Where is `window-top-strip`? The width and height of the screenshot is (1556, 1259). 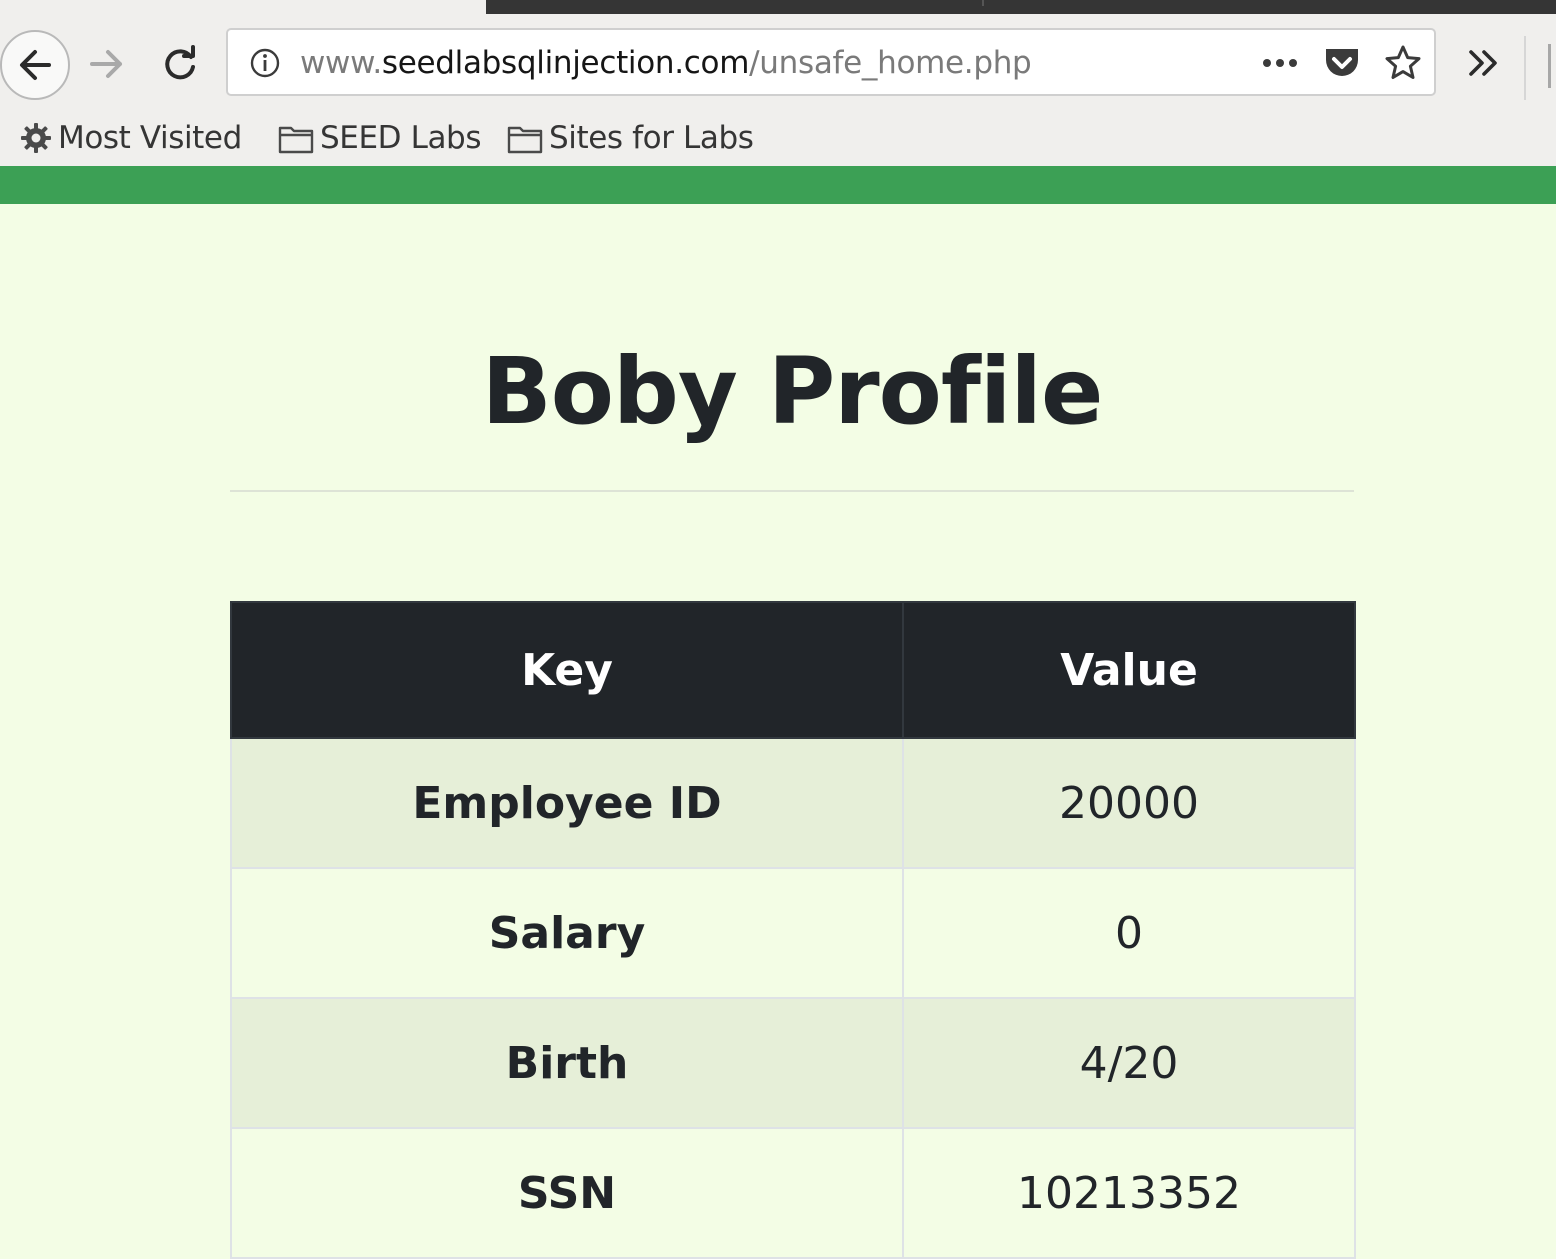
window-top-strip is located at coordinates (778, 7).